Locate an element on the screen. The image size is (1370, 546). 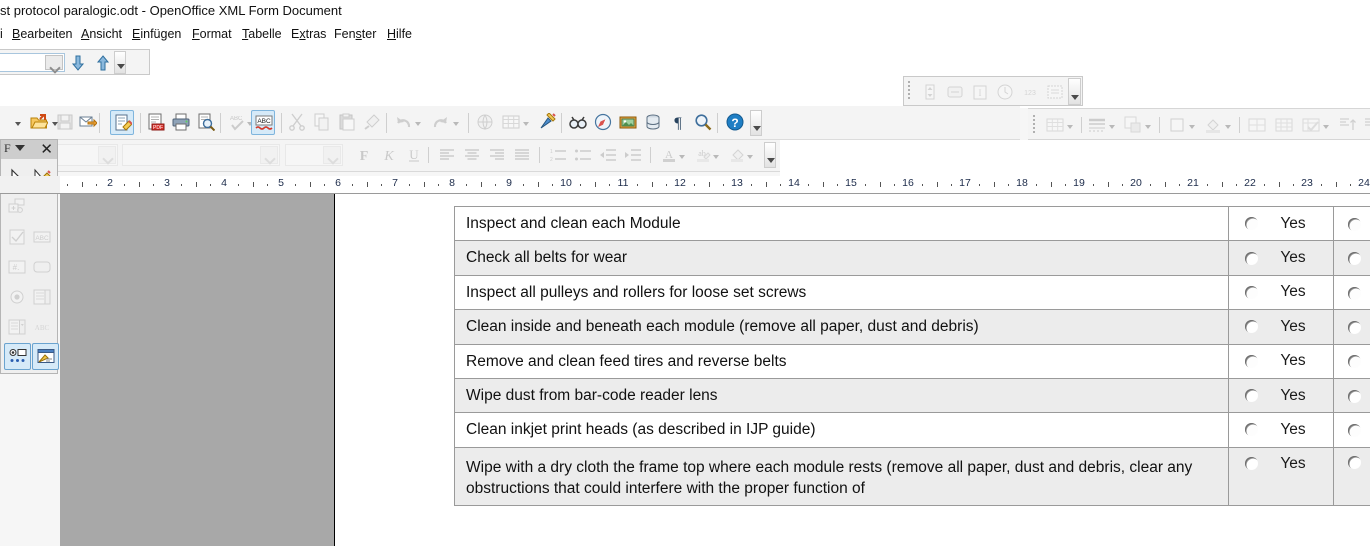
svg-text: ABC is located at coordinates (264, 121).